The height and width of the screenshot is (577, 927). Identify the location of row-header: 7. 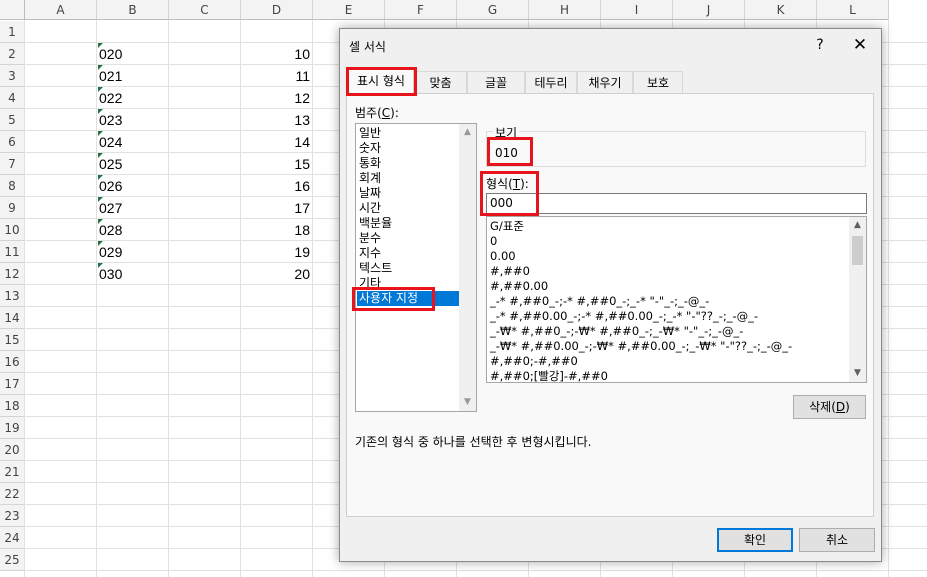
(12, 164).